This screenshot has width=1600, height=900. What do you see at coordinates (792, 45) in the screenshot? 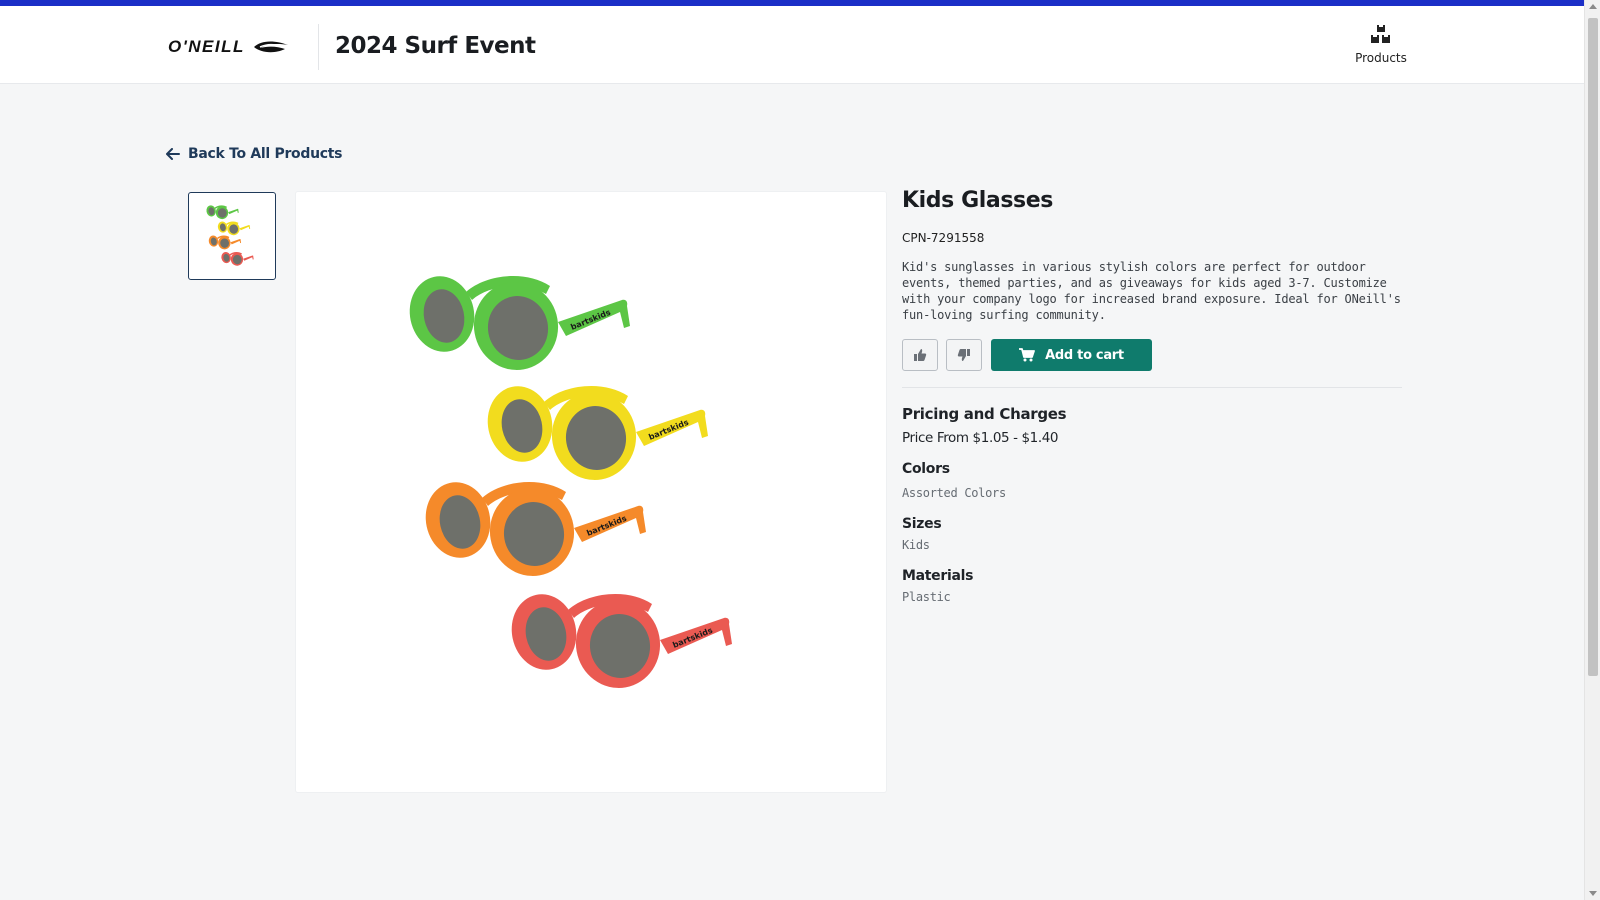
I see `site-header: O'NEILL 2024 Surf Event Products` at bounding box center [792, 45].